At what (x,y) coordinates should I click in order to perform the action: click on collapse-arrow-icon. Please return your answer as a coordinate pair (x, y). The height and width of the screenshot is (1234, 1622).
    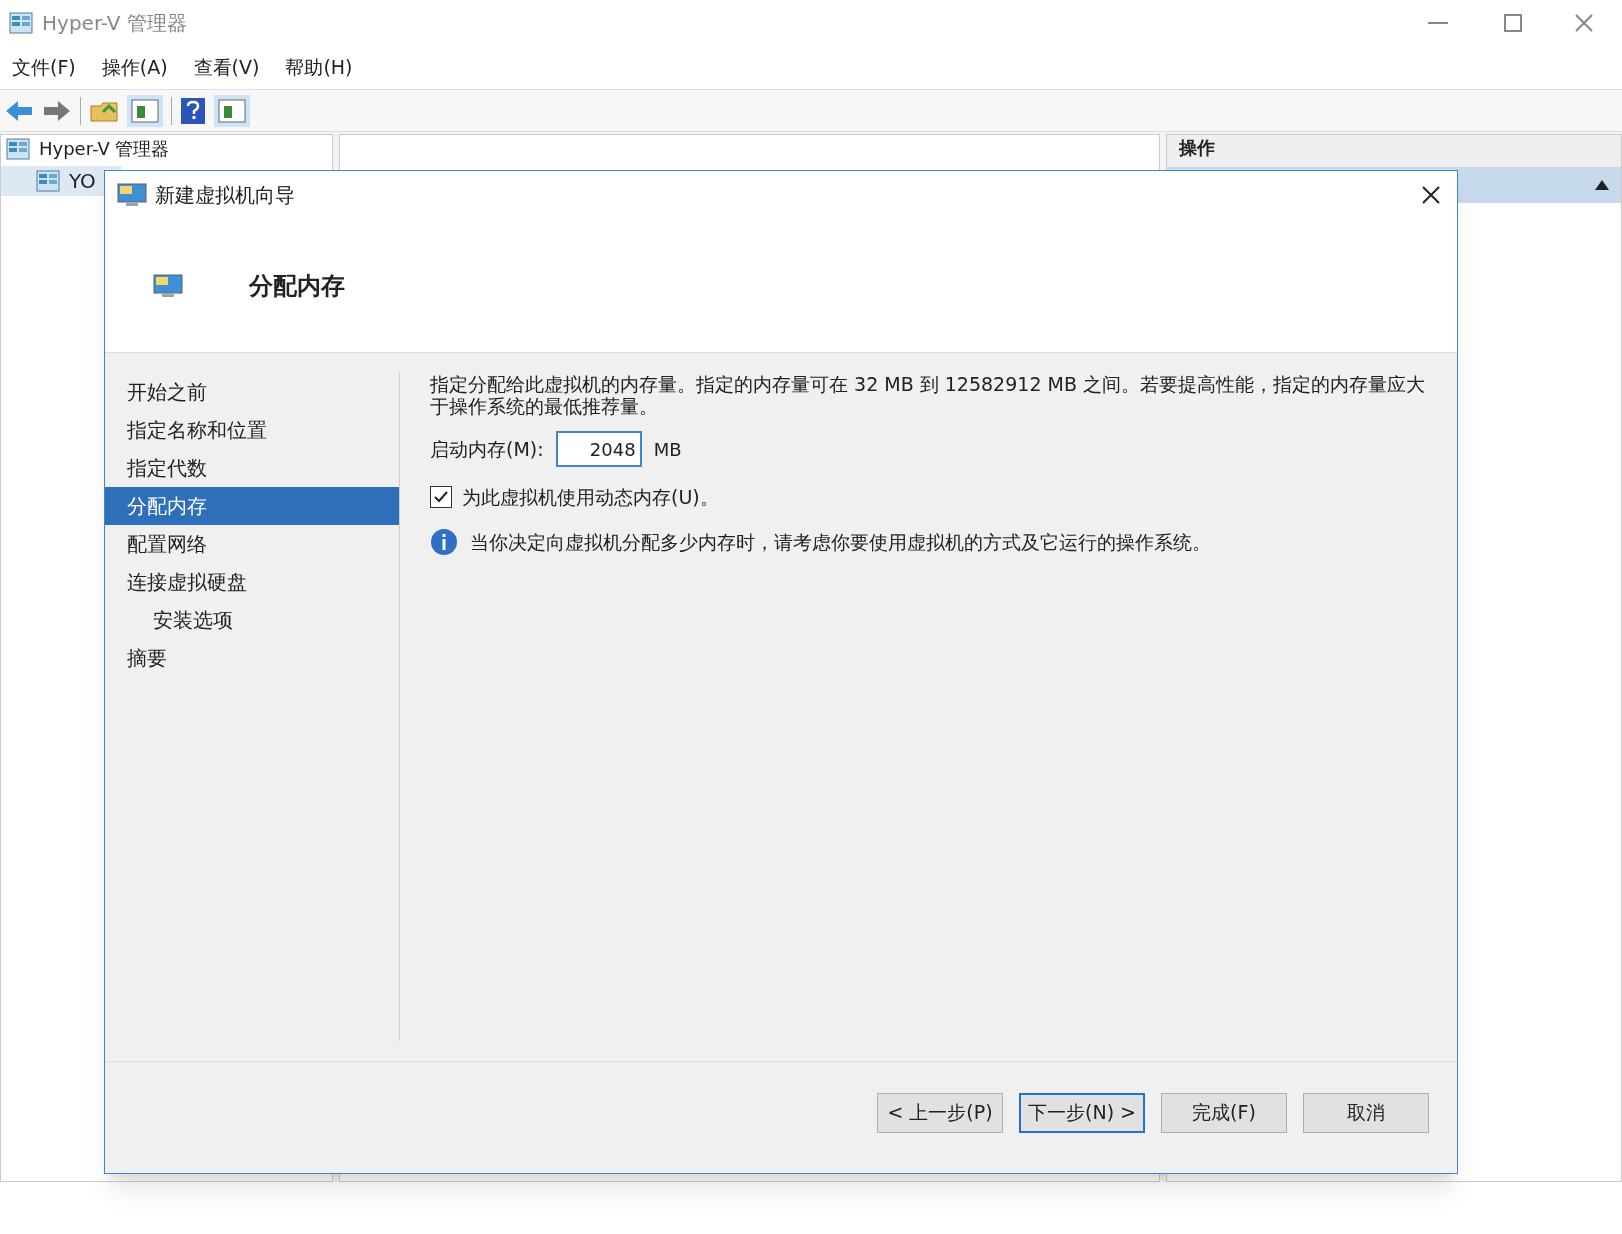
    Looking at the image, I should click on (1602, 185).